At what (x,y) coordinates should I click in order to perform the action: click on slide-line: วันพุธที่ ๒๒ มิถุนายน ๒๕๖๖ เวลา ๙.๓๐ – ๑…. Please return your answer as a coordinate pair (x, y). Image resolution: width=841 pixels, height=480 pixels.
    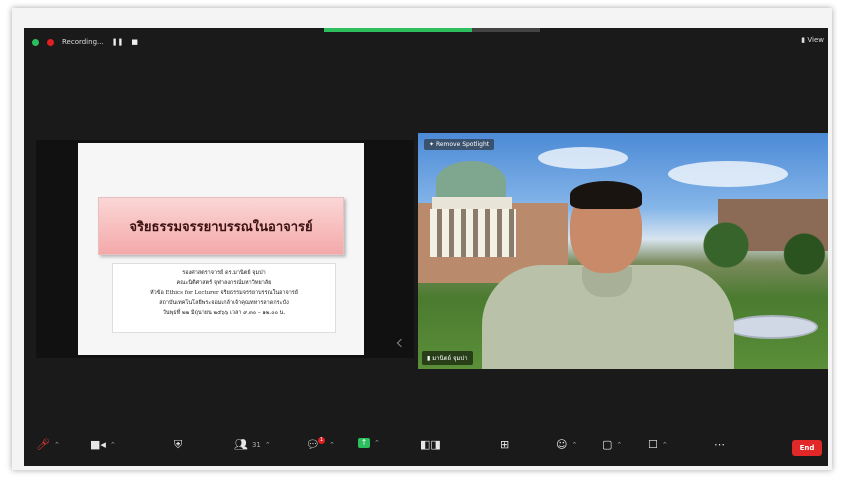
    Looking at the image, I should click on (224, 313).